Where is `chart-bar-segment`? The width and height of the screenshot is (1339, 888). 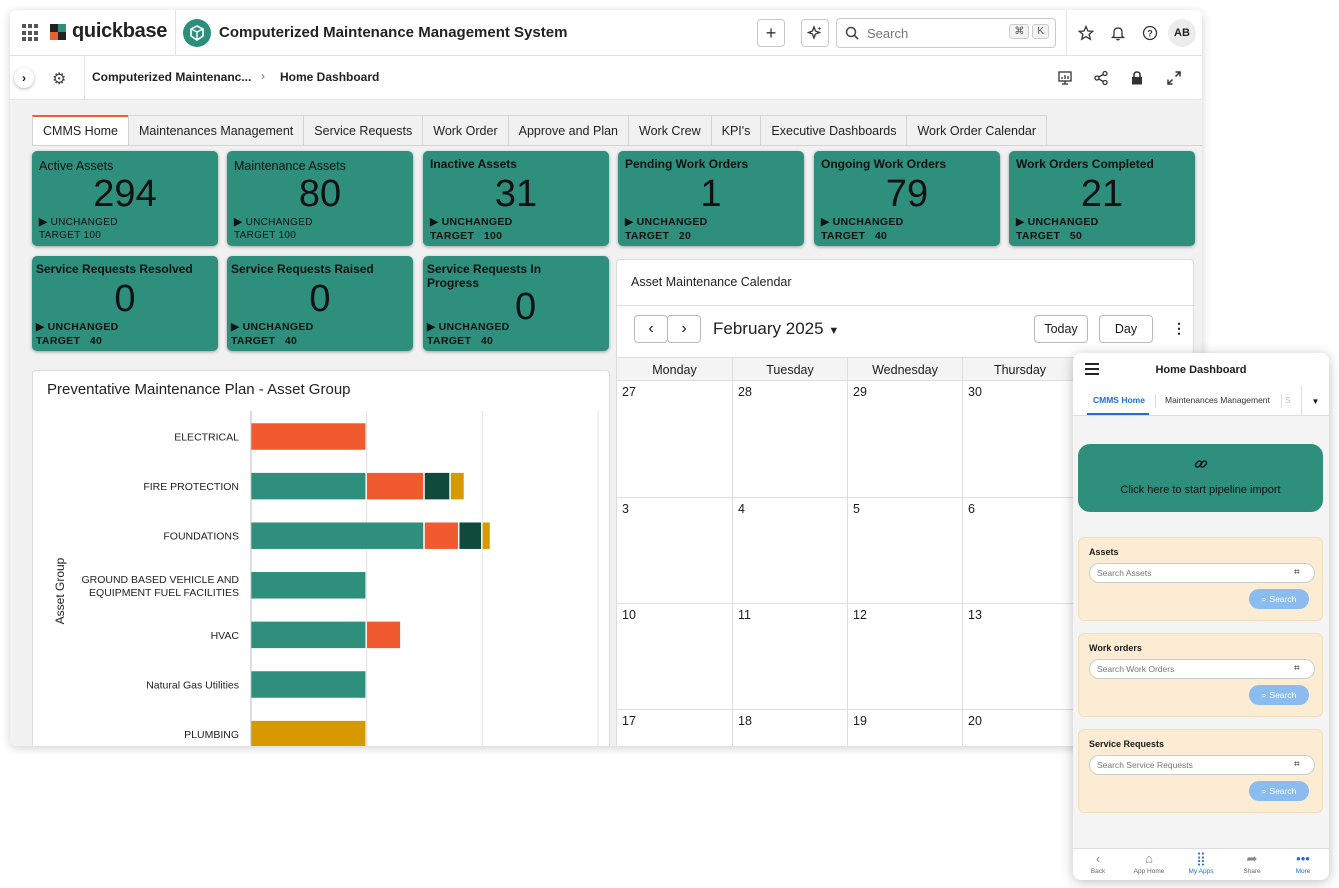 chart-bar-segment is located at coordinates (308, 733).